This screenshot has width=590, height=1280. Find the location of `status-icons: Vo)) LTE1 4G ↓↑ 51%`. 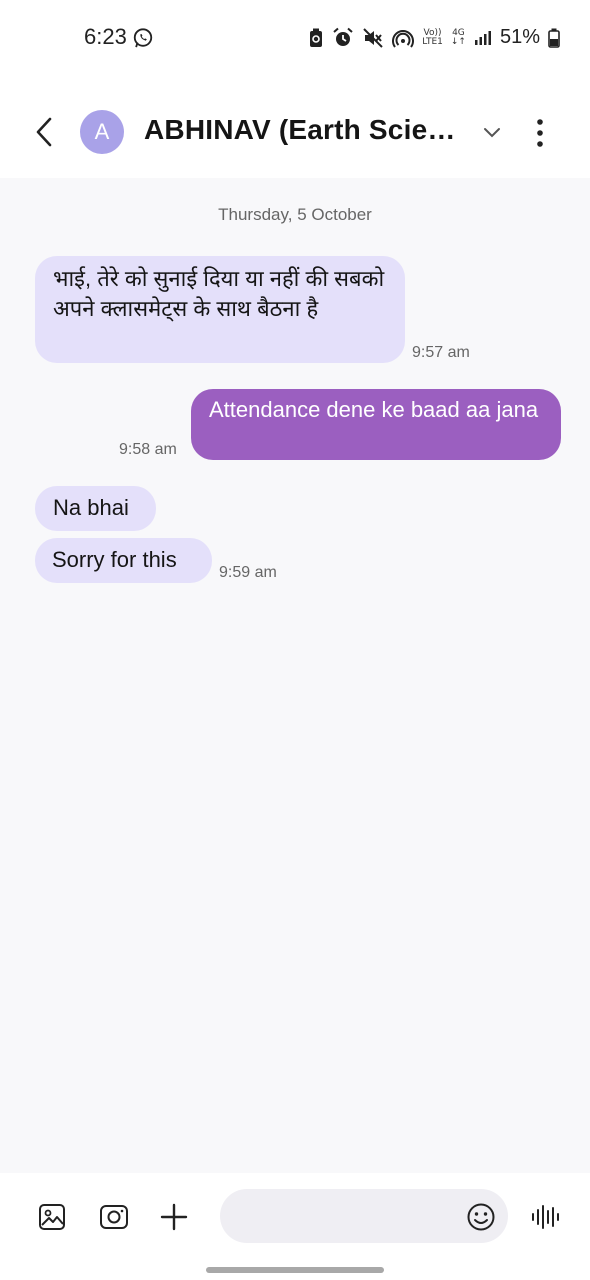

status-icons: Vo)) LTE1 4G ↓↑ 51% is located at coordinates (434, 37).